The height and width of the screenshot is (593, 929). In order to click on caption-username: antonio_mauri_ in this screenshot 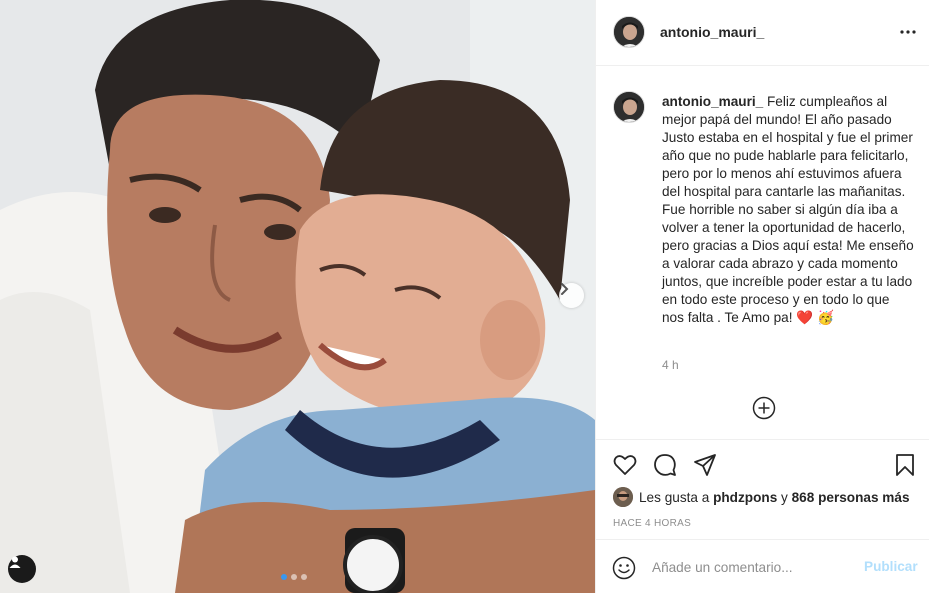, I will do `click(712, 101)`.